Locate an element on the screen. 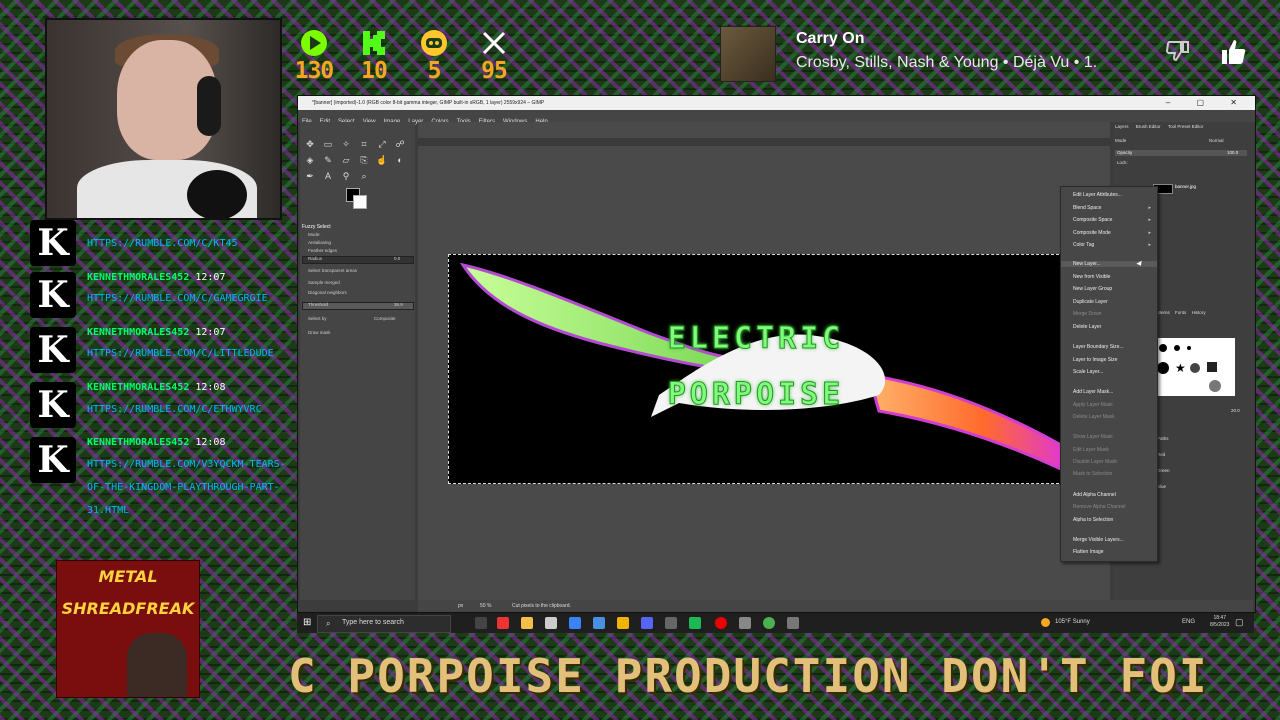 The image size is (1280, 720). channel-green: Green is located at coordinates (1163, 470).